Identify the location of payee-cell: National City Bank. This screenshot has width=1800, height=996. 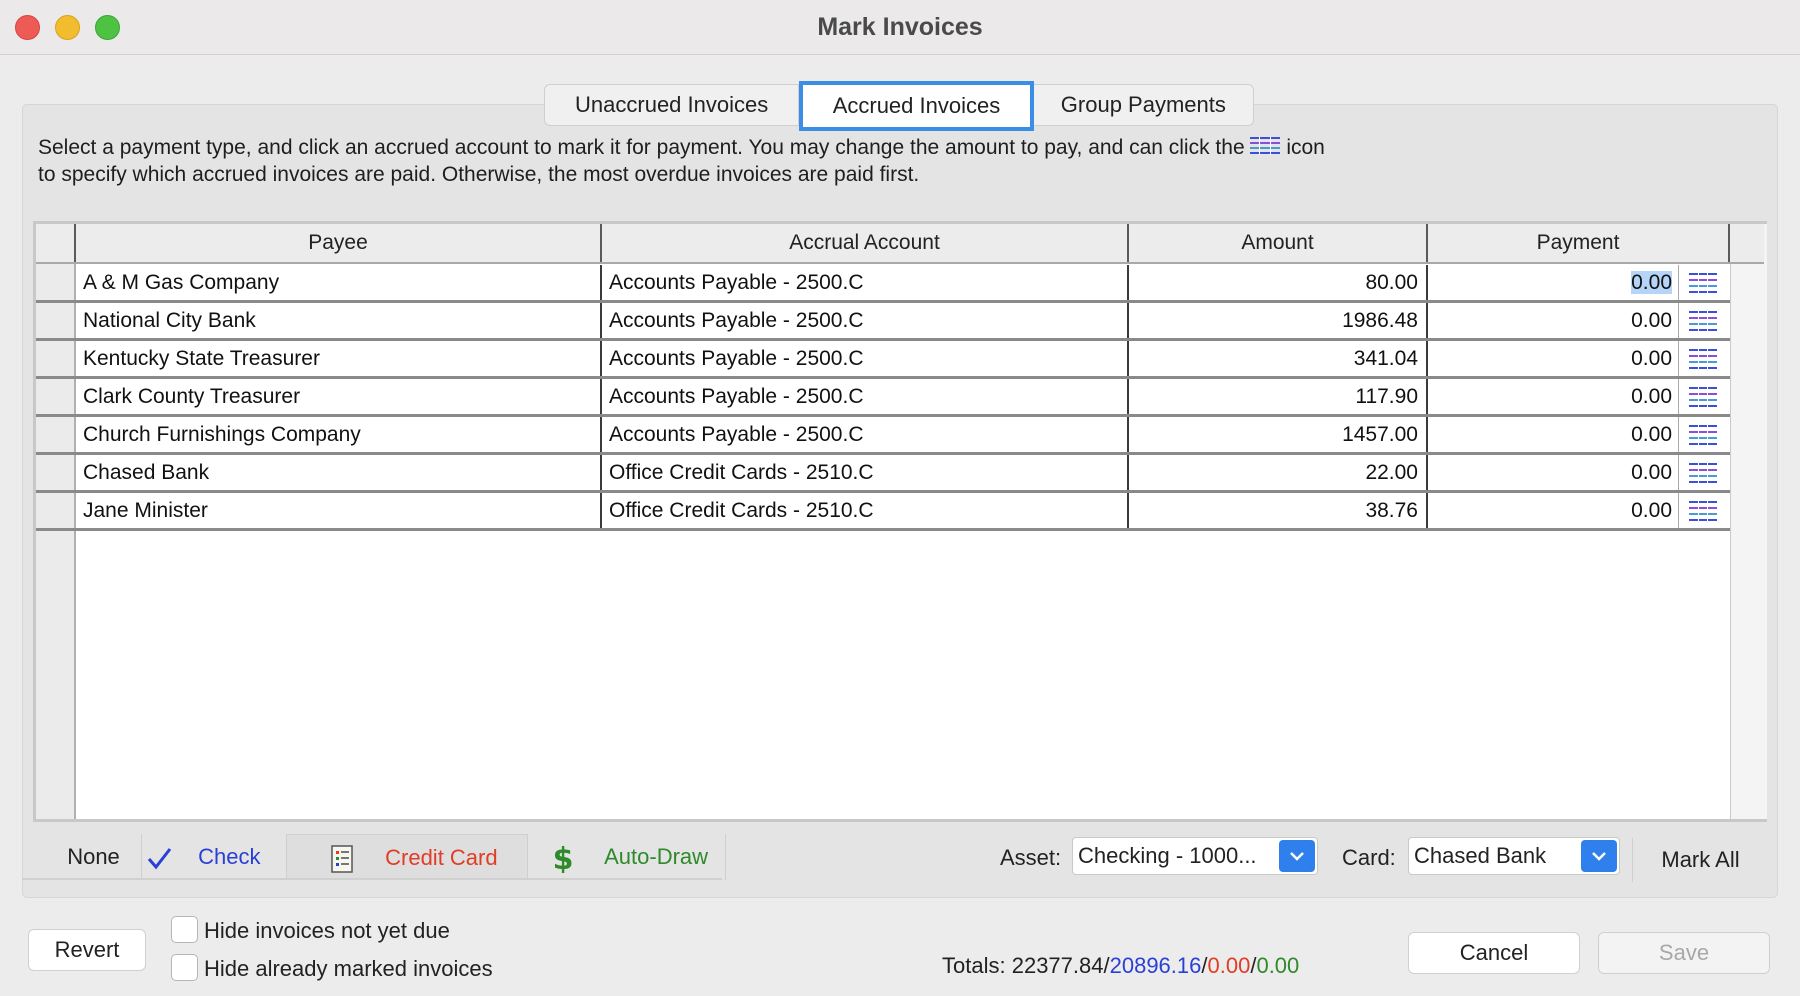
(339, 320).